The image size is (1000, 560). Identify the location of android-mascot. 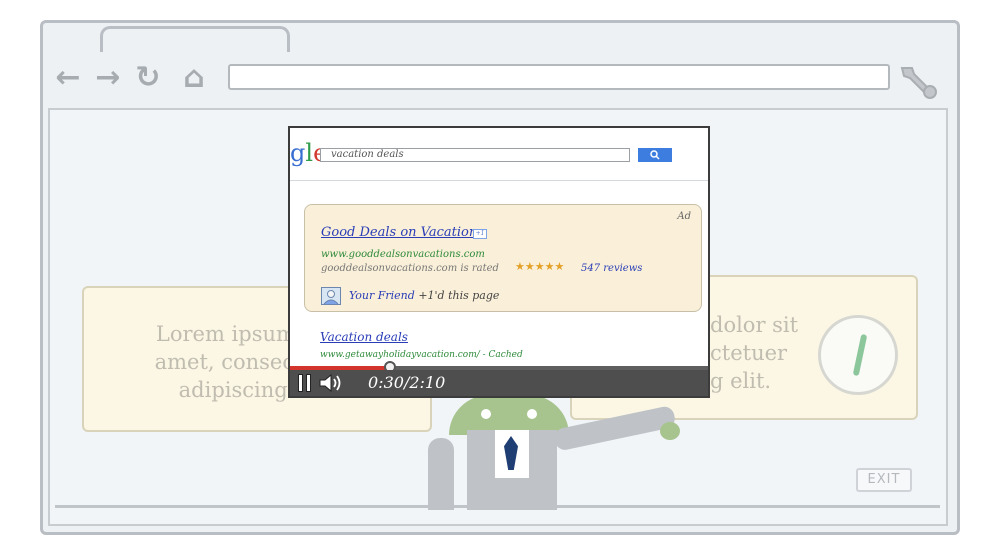
(509, 415).